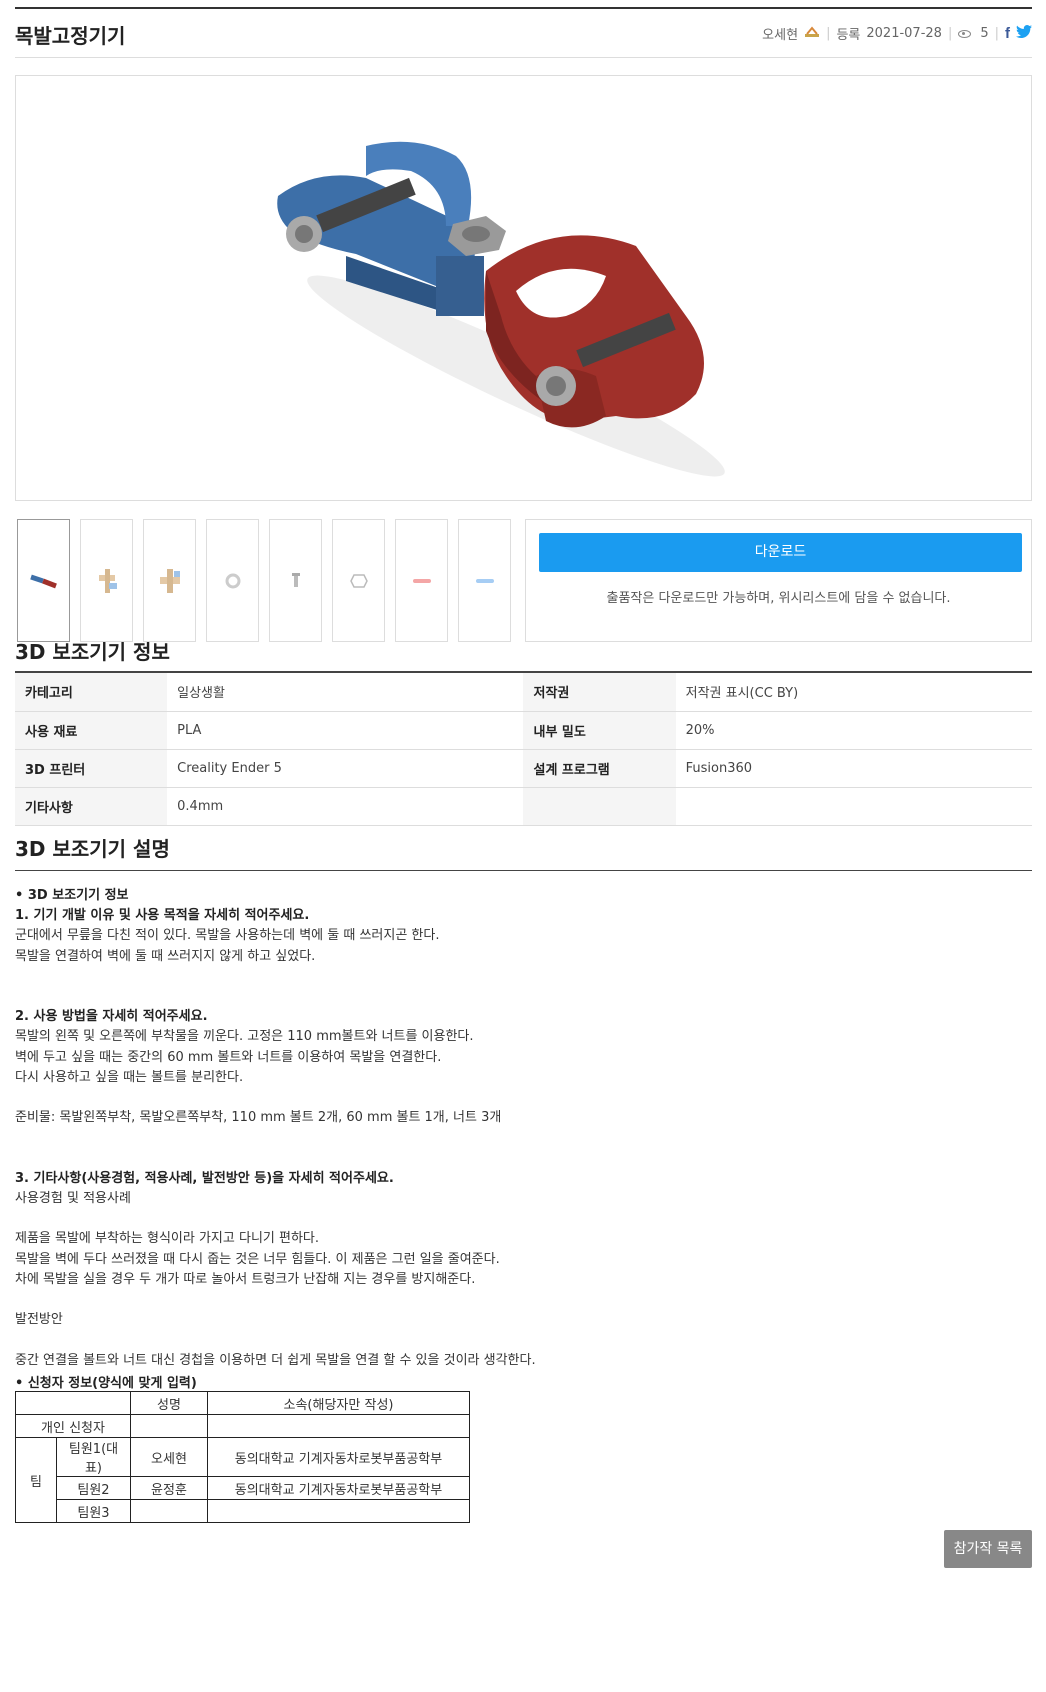 The width and height of the screenshot is (1046, 1692). What do you see at coordinates (73, 1426) in the screenshot?
I see `applicant-individual-label: 개인 신청자` at bounding box center [73, 1426].